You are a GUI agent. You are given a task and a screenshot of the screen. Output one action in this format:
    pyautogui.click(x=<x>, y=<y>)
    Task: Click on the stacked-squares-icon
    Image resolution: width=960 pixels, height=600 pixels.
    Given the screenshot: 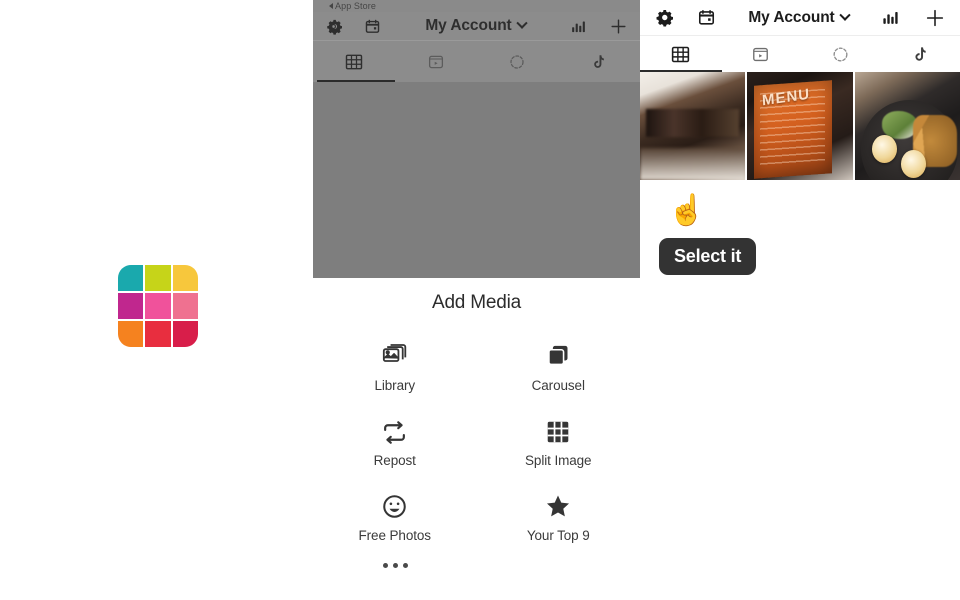 What is the action you would take?
    pyautogui.click(x=558, y=355)
    